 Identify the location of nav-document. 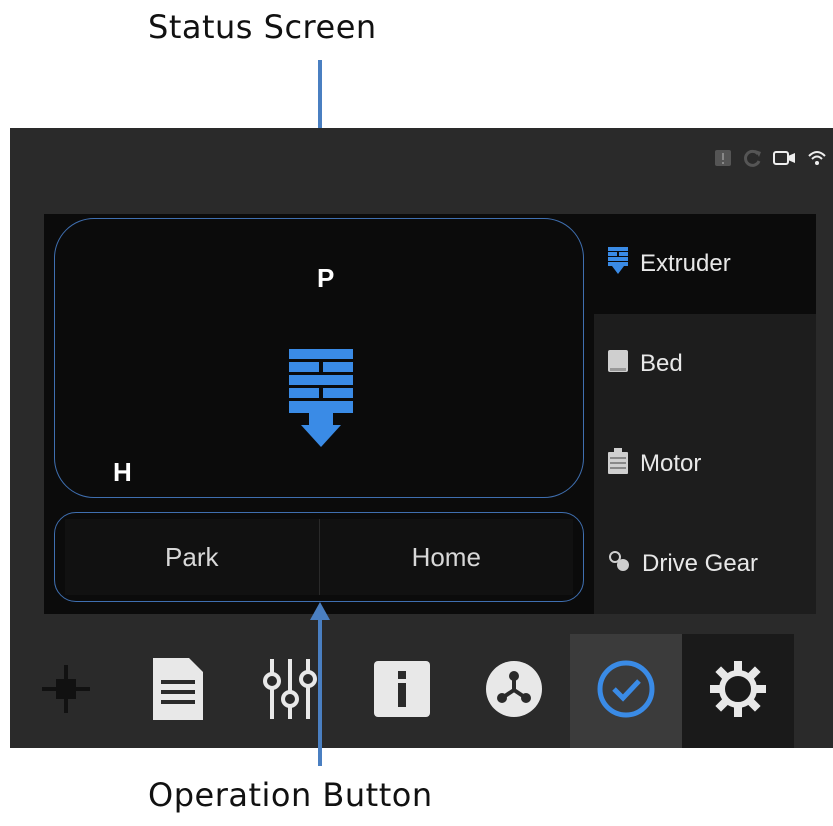
(178, 691).